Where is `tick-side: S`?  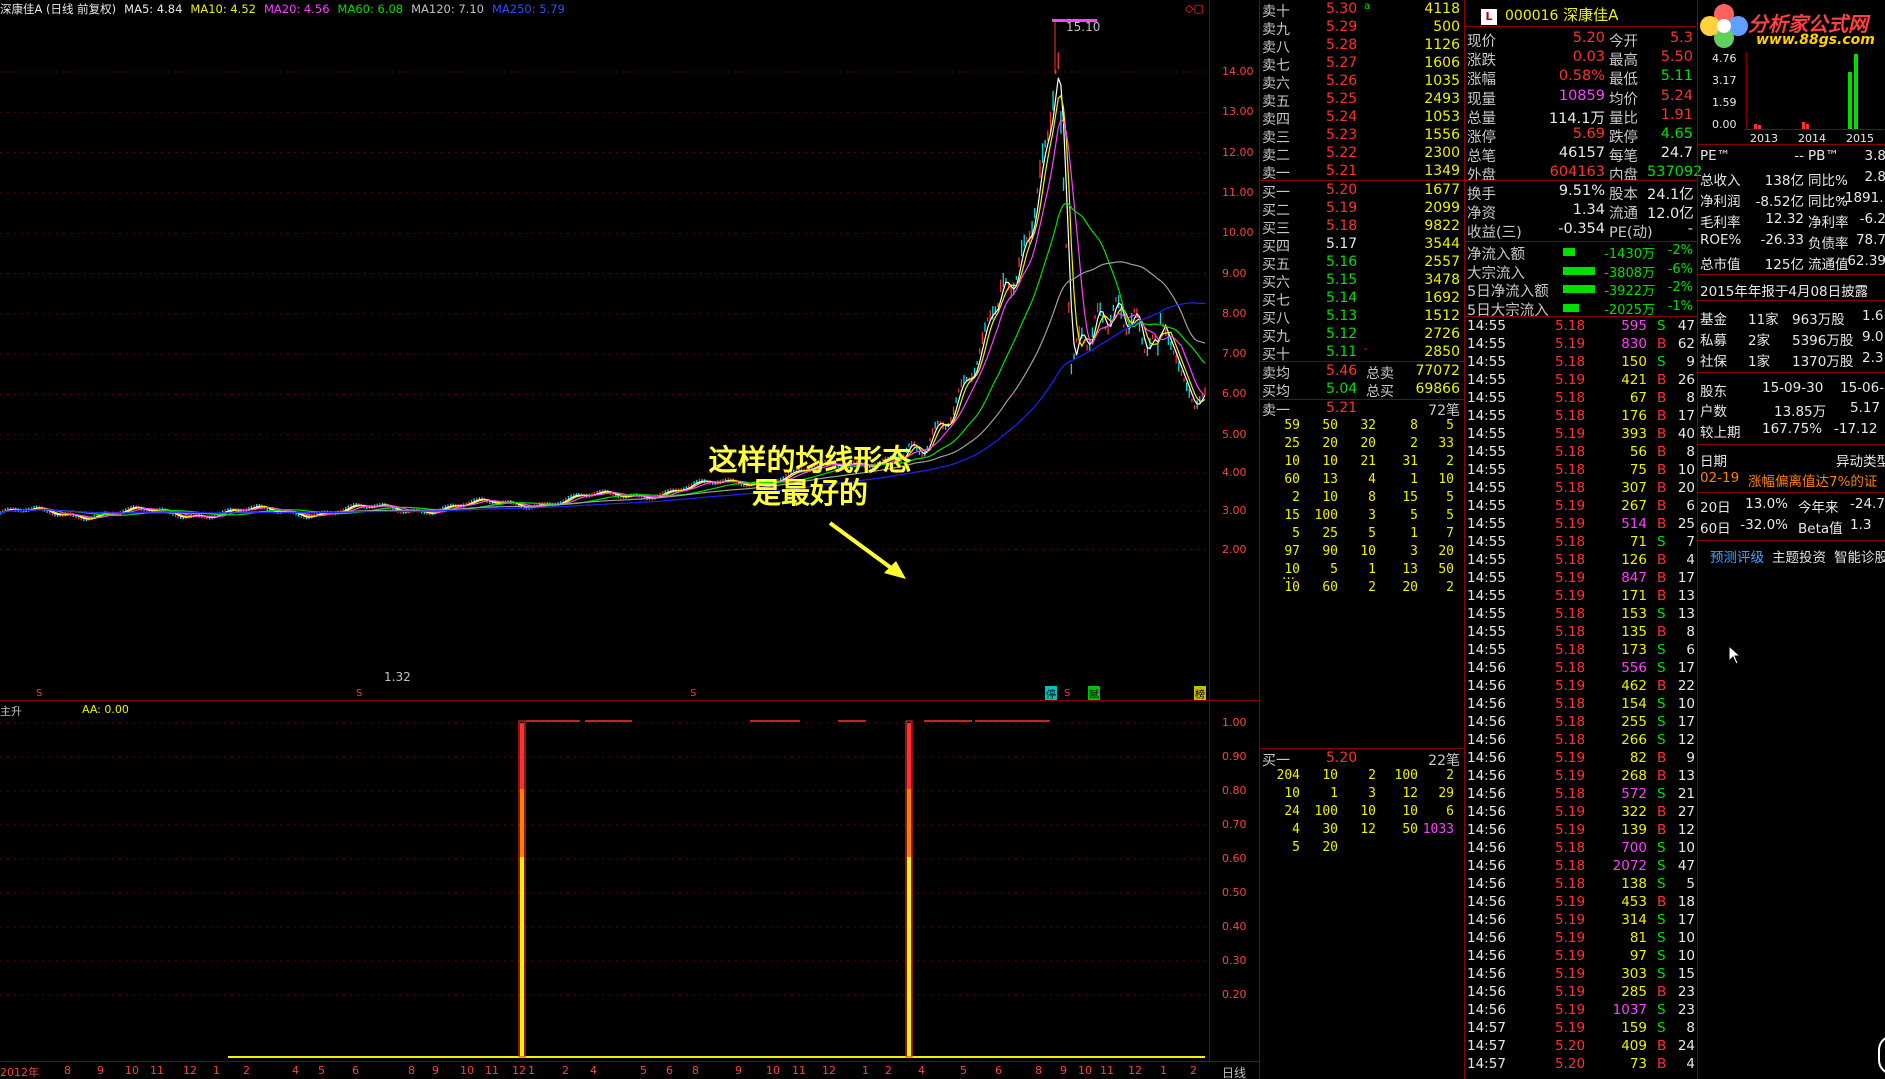 tick-side: S is located at coordinates (1661, 920).